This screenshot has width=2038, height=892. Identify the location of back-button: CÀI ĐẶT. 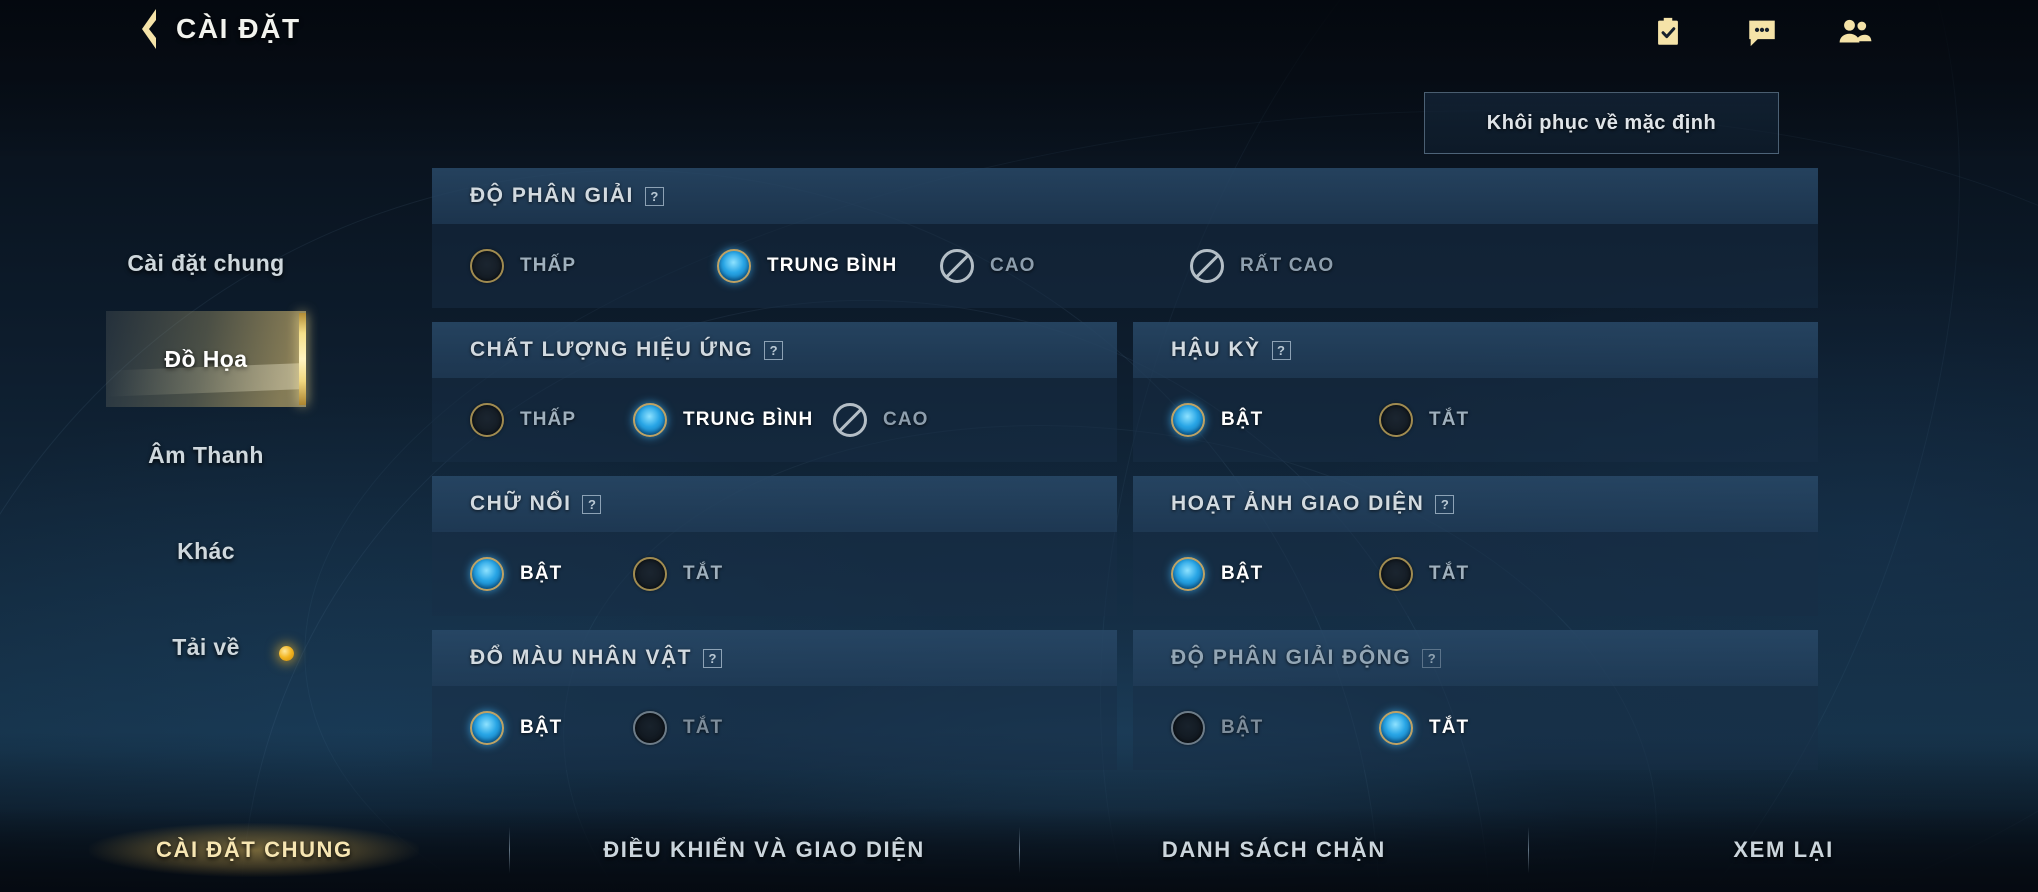
(218, 29).